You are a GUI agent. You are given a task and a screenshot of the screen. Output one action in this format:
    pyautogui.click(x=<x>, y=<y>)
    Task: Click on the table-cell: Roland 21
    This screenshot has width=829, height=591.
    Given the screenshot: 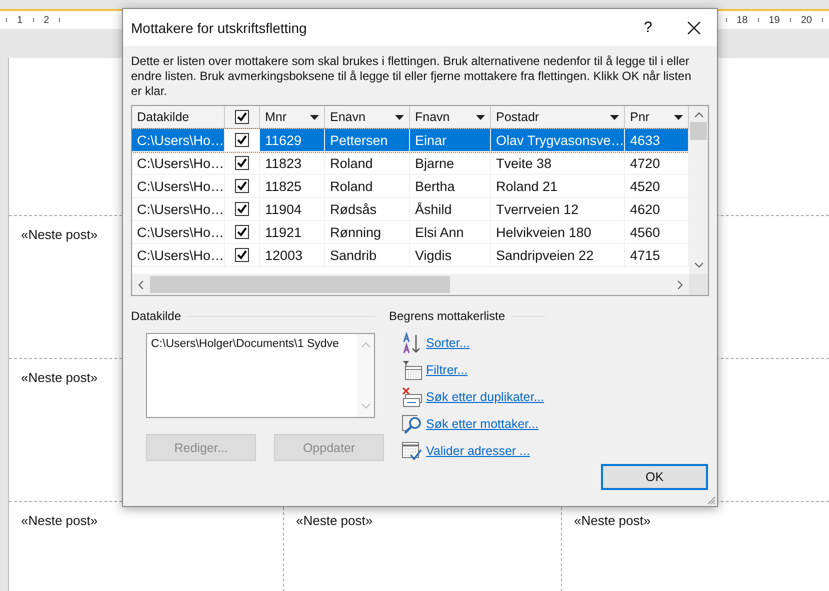 What is the action you would take?
    pyautogui.click(x=558, y=186)
    